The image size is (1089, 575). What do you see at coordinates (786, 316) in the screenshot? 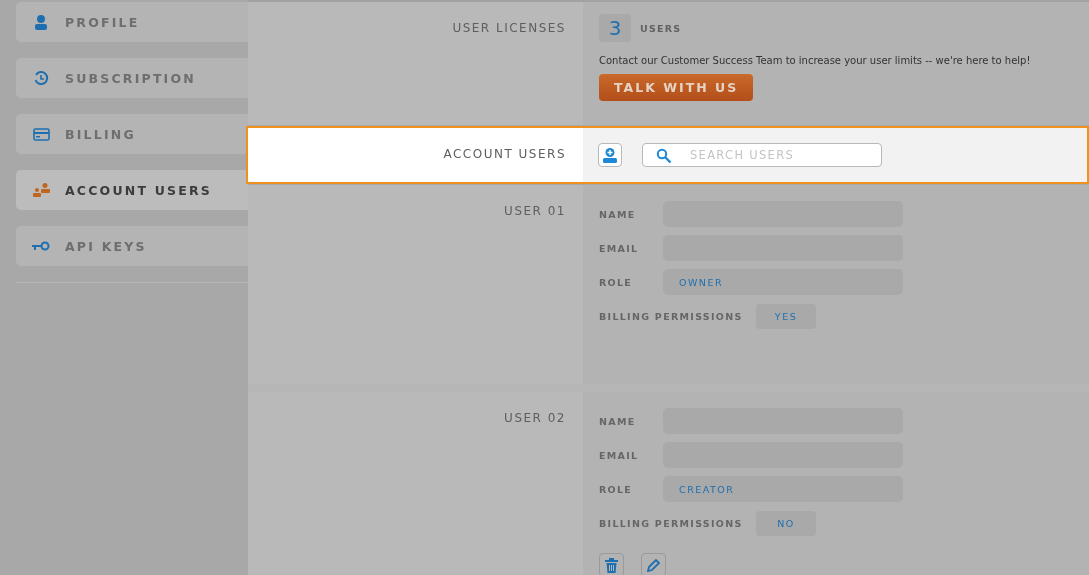
I see `permission-value: YES` at bounding box center [786, 316].